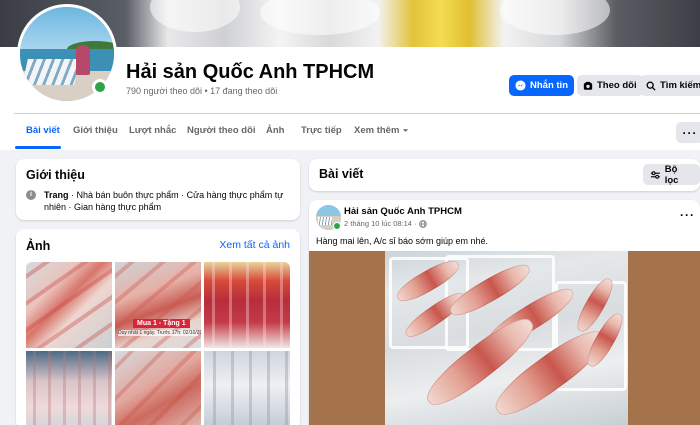  Describe the element at coordinates (380, 223) in the screenshot. I see `post-timestamp: 2 tháng 10 lúc 08:14 ·` at that location.